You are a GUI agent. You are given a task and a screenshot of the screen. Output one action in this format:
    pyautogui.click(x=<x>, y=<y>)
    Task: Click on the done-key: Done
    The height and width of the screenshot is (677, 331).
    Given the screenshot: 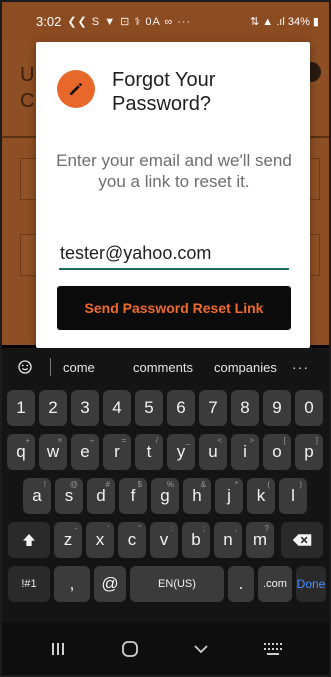 What is the action you would take?
    pyautogui.click(x=311, y=584)
    